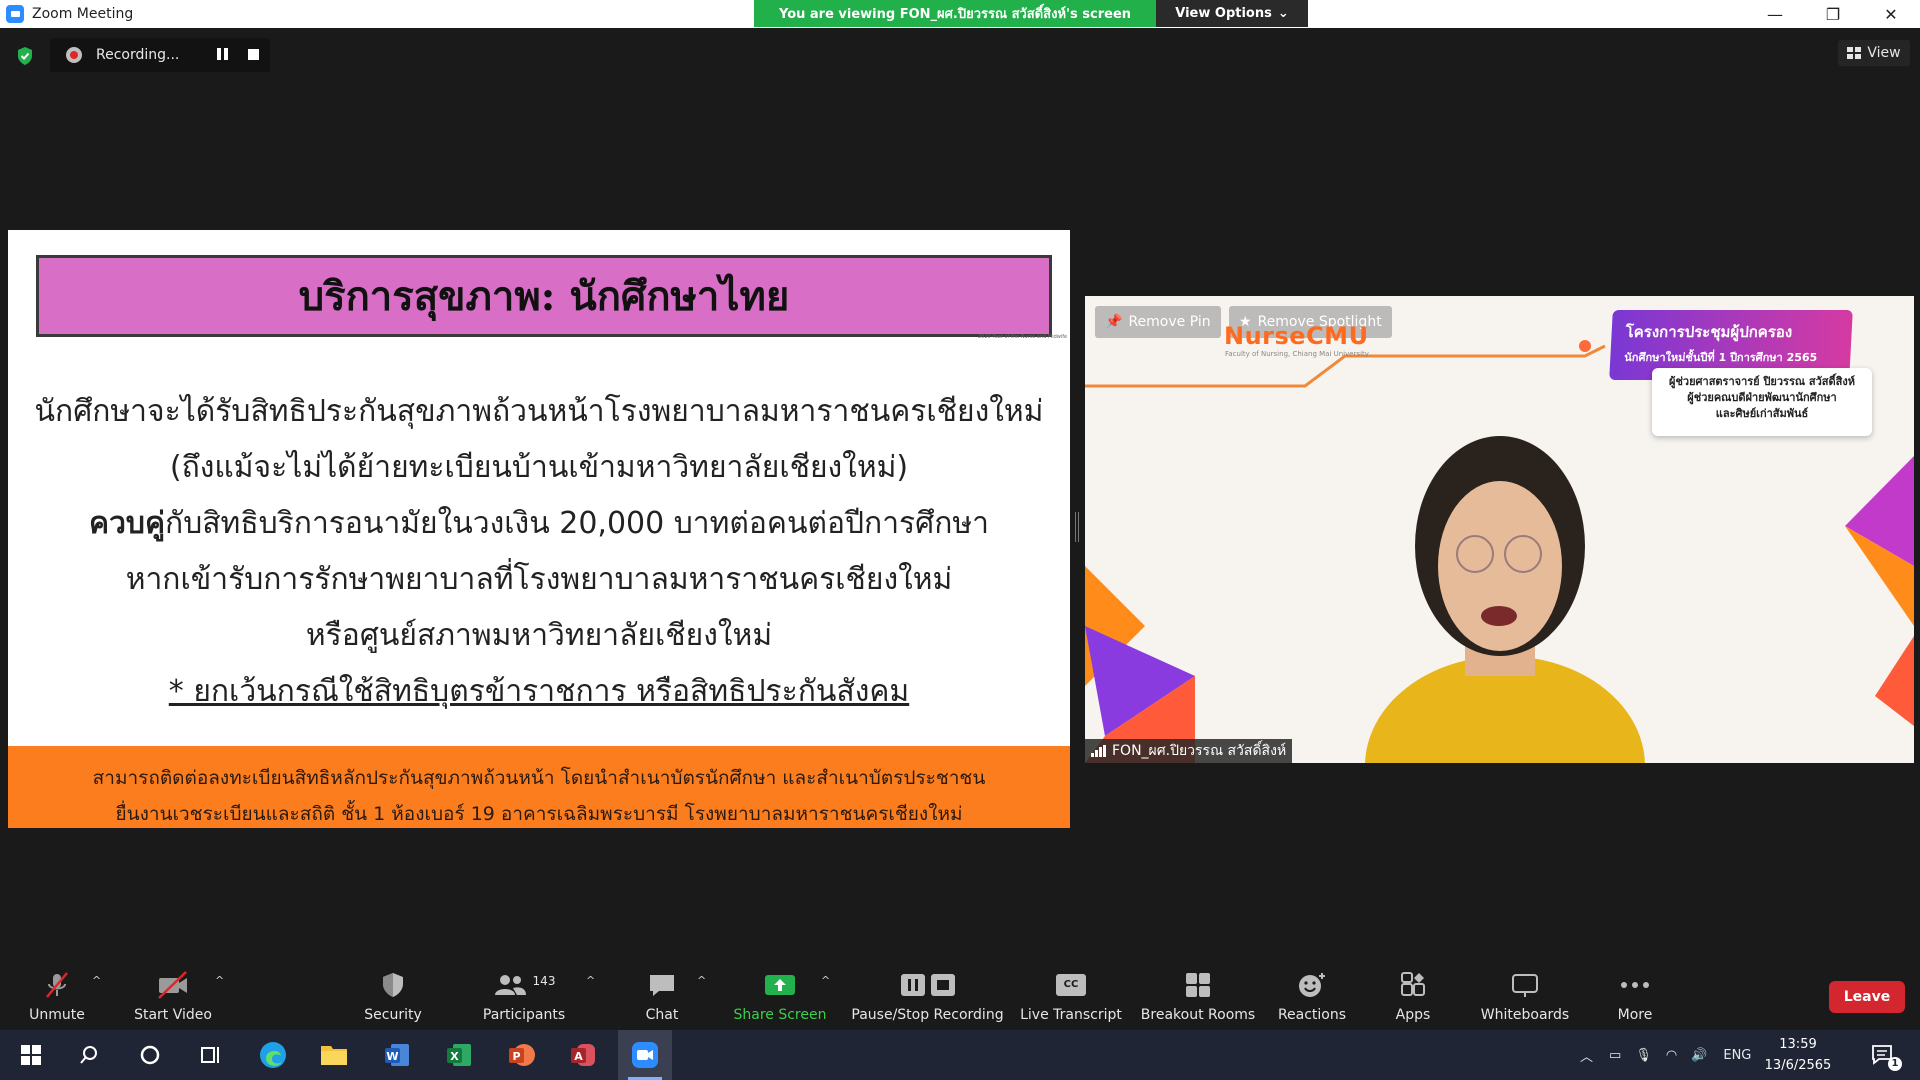  What do you see at coordinates (516, 1056) in the screenshot?
I see `svg-text: P` at bounding box center [516, 1056].